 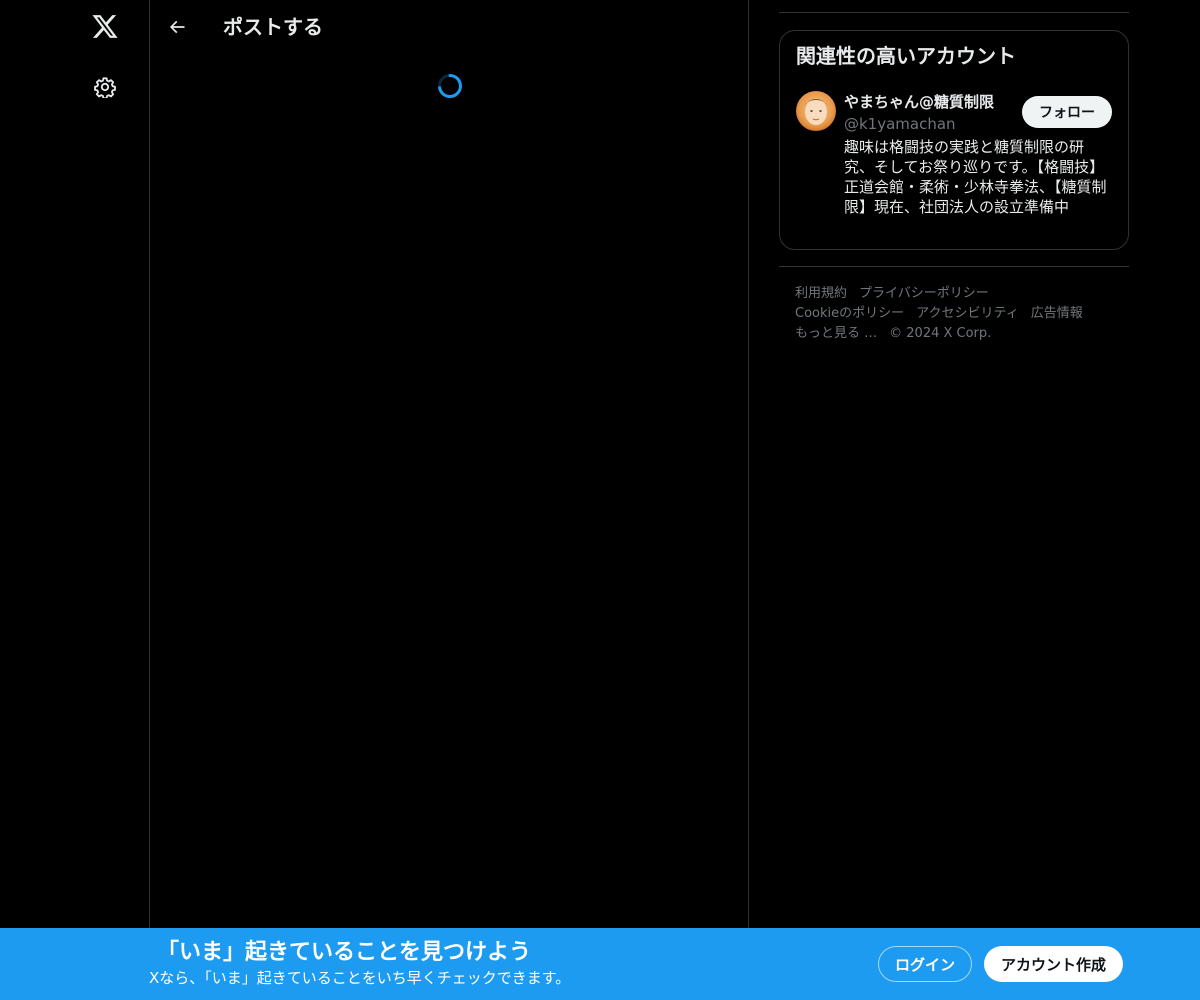 I want to click on card-title: 関連性の高いアカウント, so click(x=906, y=56).